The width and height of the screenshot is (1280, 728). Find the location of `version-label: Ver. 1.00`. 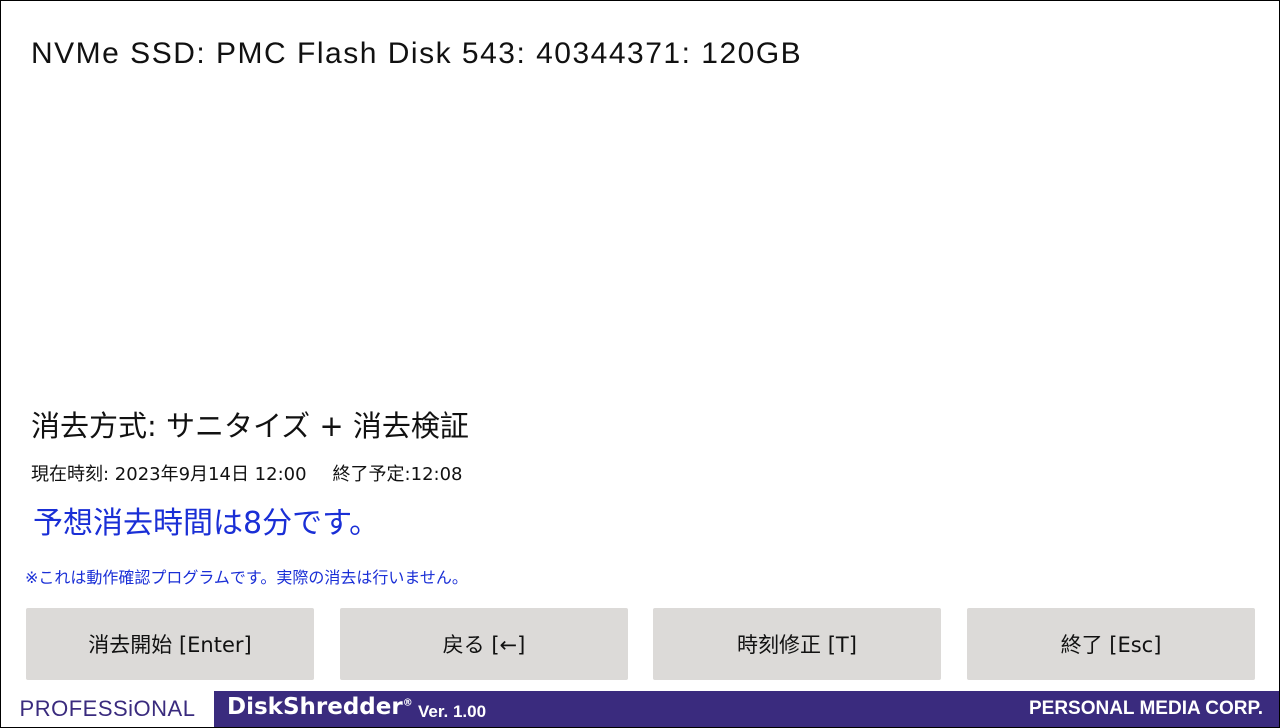

version-label: Ver. 1.00 is located at coordinates (452, 711).